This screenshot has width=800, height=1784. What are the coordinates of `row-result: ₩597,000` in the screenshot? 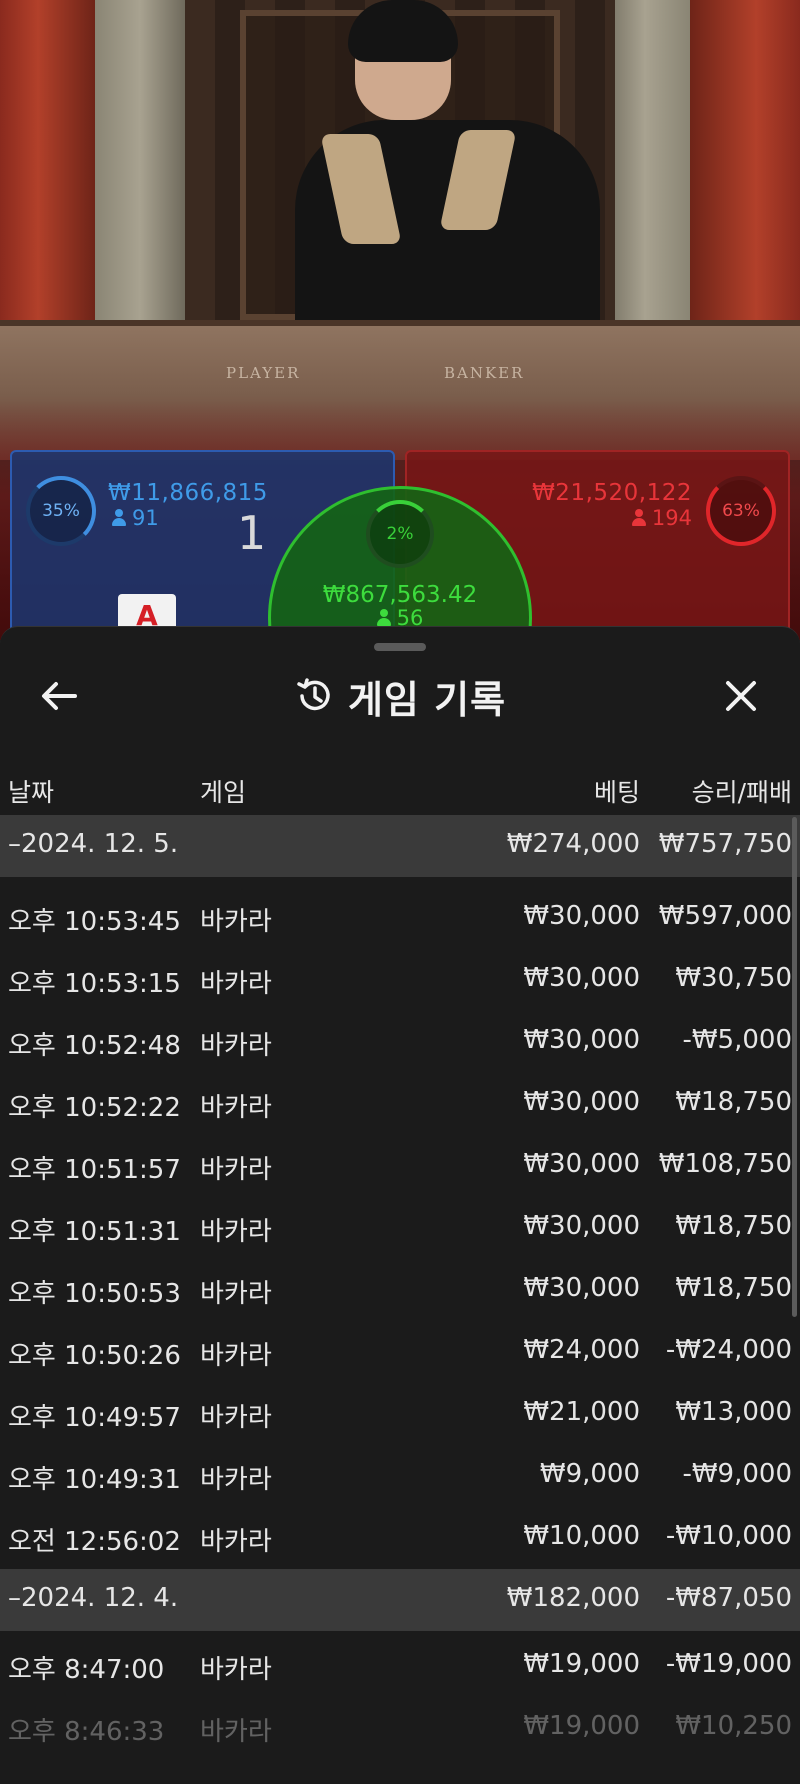 It's located at (725, 916).